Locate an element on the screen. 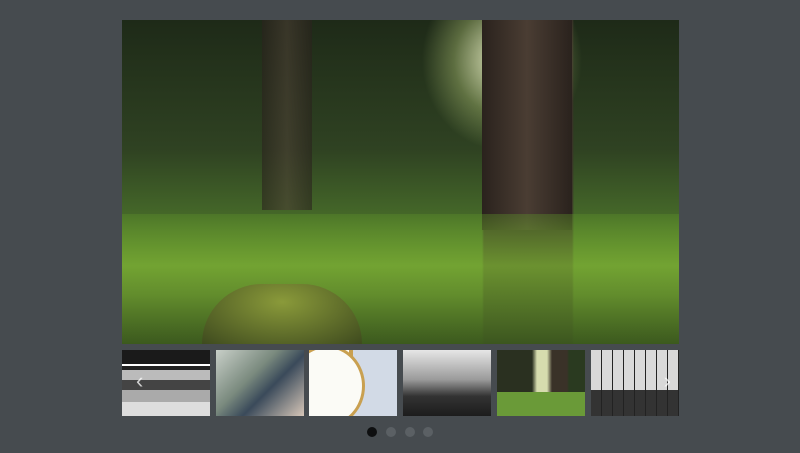 This screenshot has height=453, width=800. prev-arrow-icon: ‹ is located at coordinates (139, 381).